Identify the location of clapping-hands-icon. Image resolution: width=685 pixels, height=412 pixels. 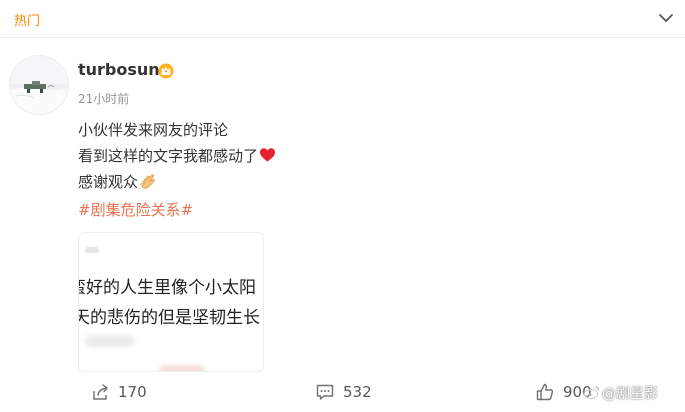
(147, 181).